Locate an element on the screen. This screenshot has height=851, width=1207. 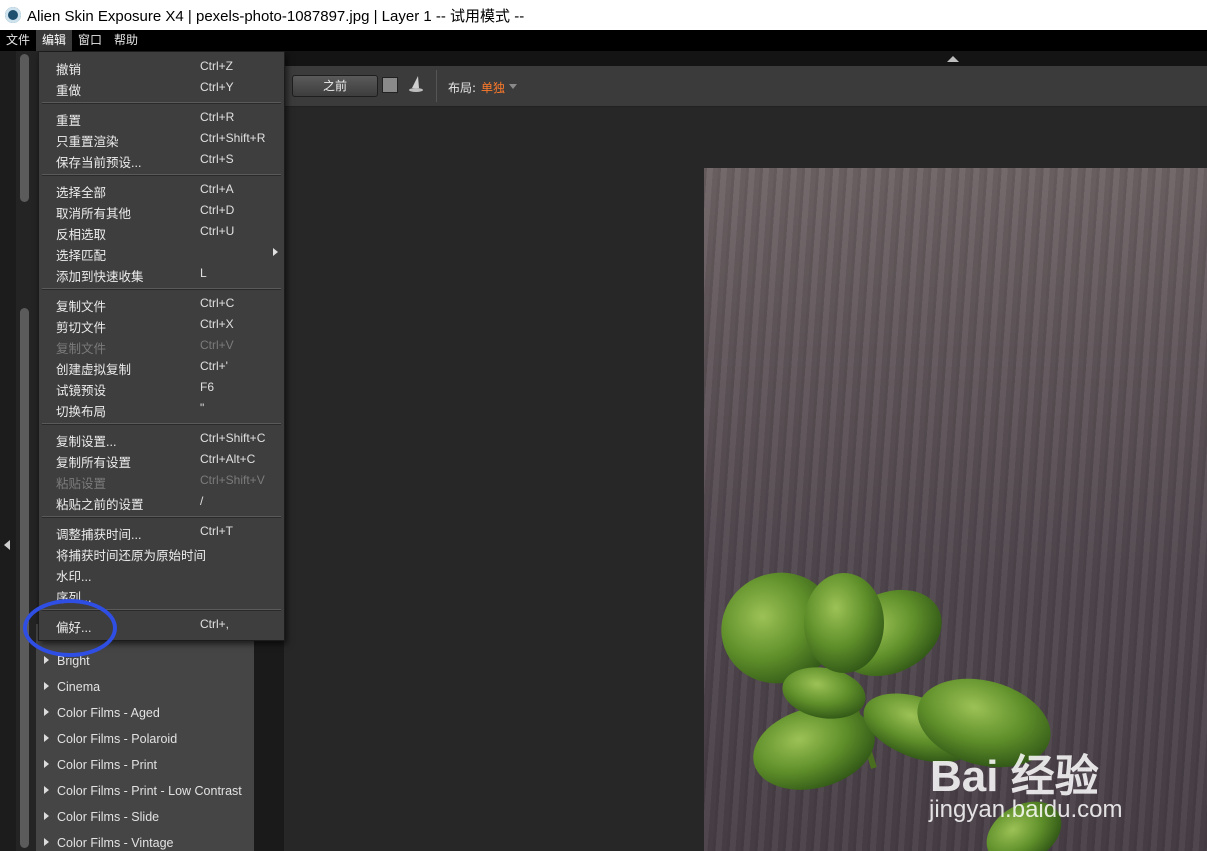
menu-item-select-matching: 选择匹配 is located at coordinates (161, 252).